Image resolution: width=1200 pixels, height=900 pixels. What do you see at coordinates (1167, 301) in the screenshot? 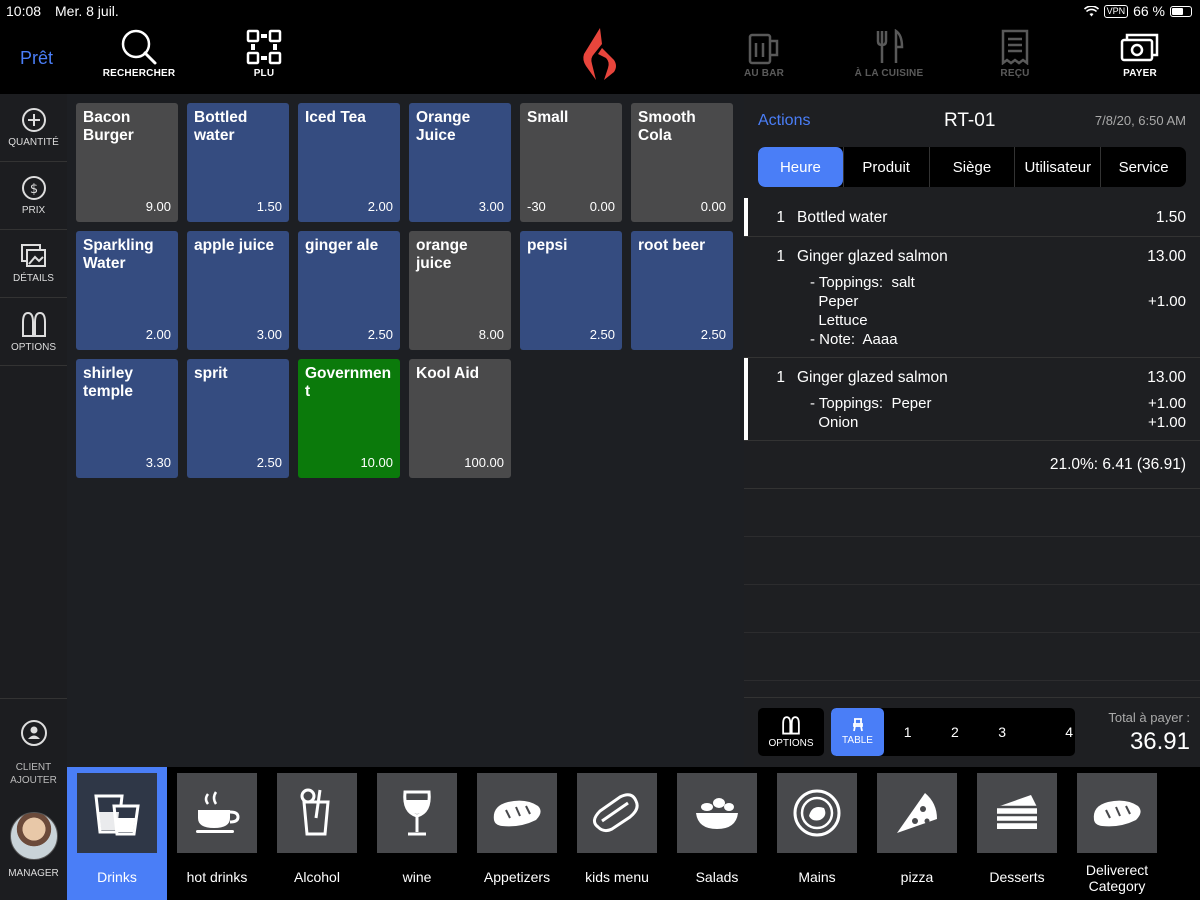
I see `modifier-amount: +1.00` at bounding box center [1167, 301].